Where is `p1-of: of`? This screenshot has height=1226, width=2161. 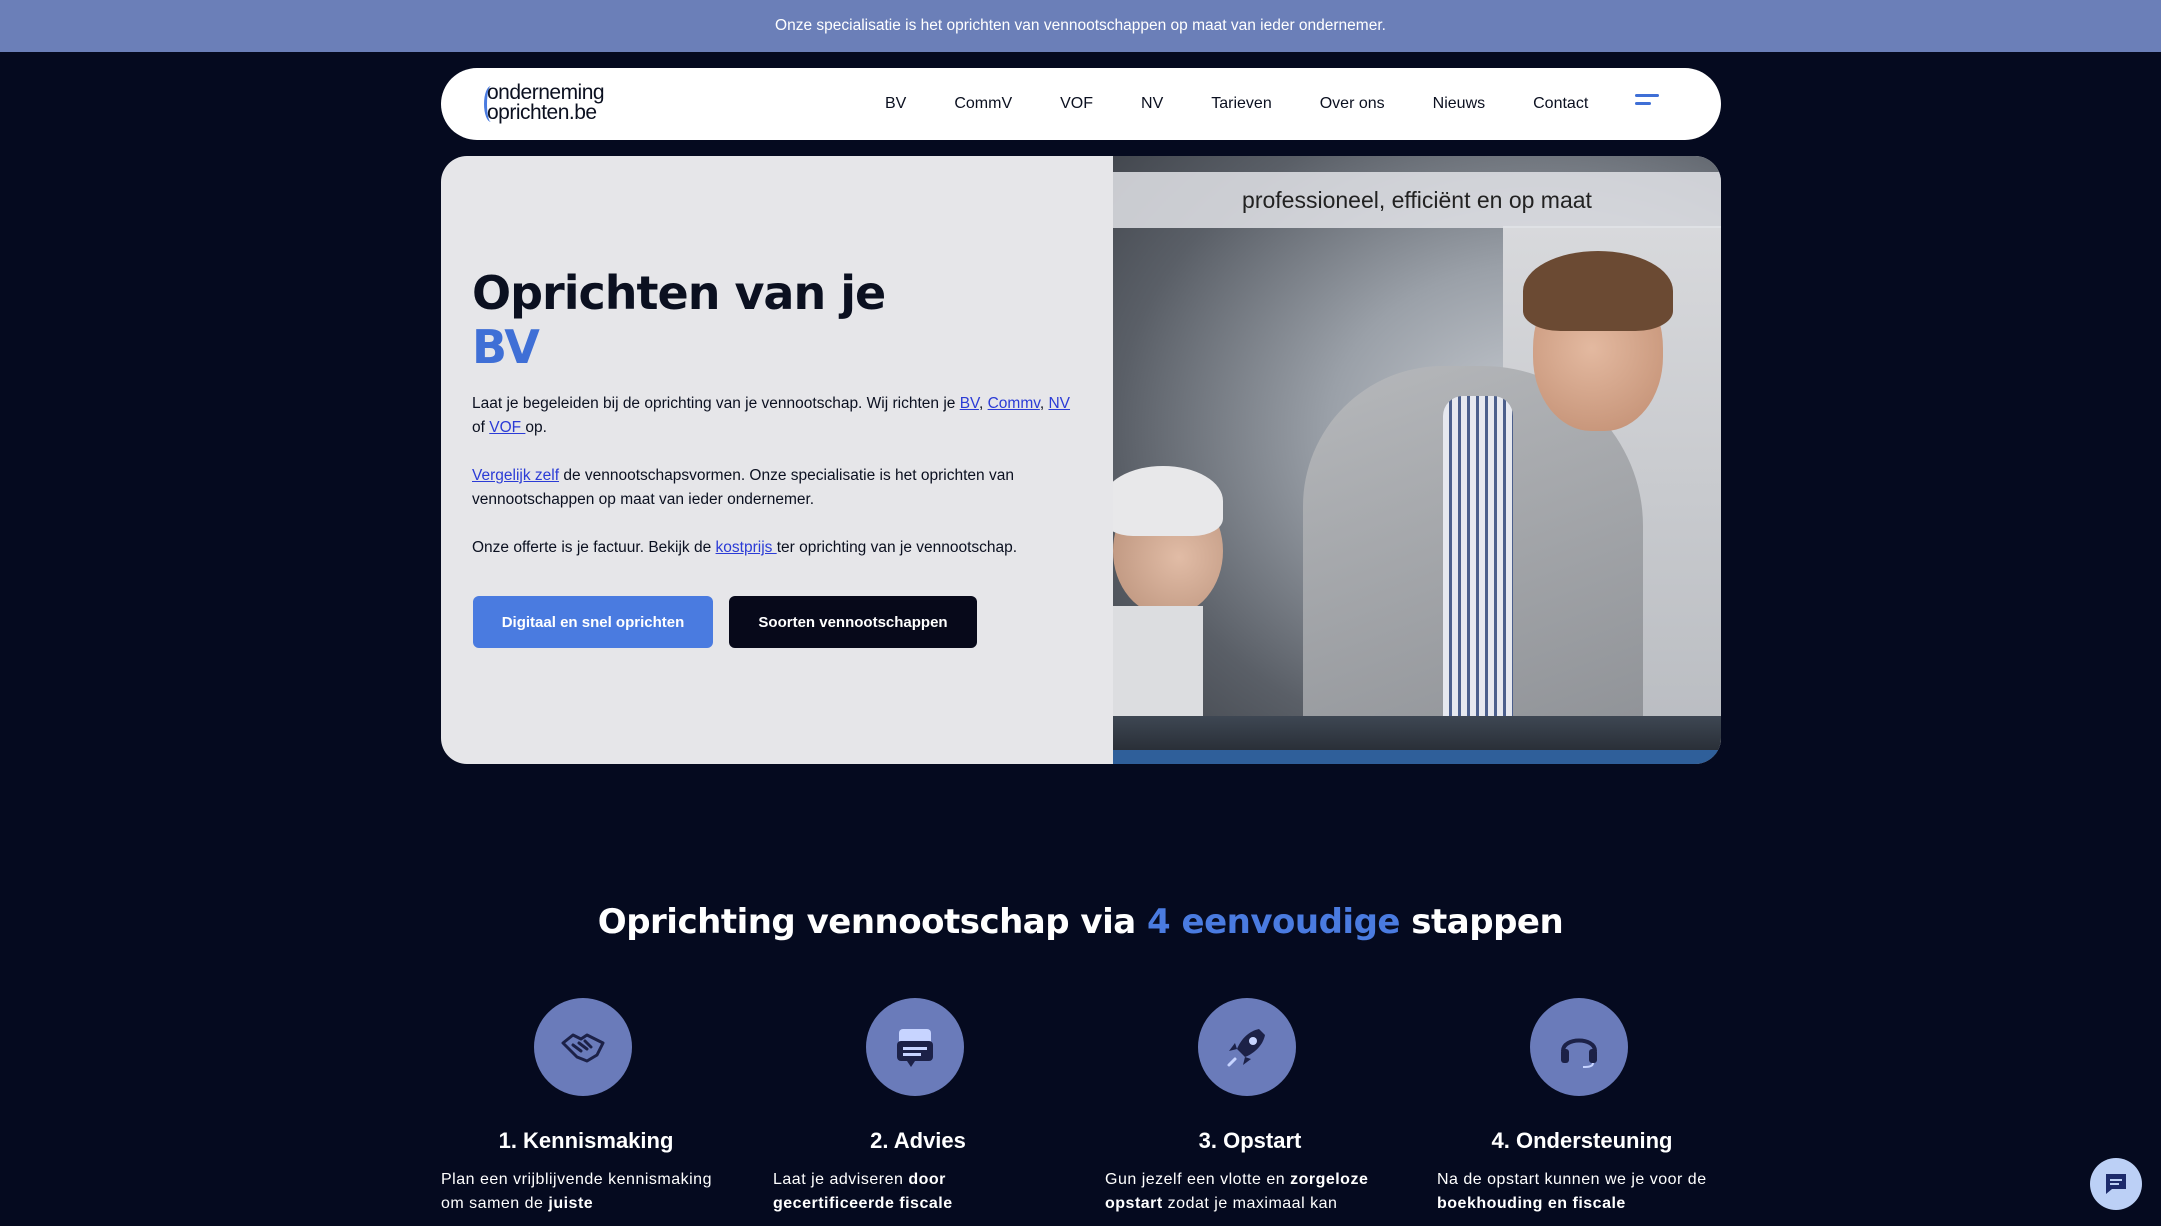 p1-of: of is located at coordinates (481, 427).